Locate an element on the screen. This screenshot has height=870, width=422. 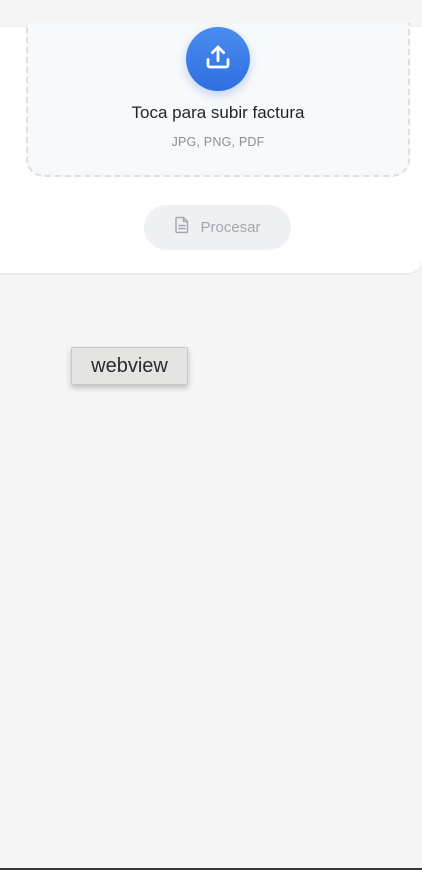
webview-tooltip: webview is located at coordinates (129, 366).